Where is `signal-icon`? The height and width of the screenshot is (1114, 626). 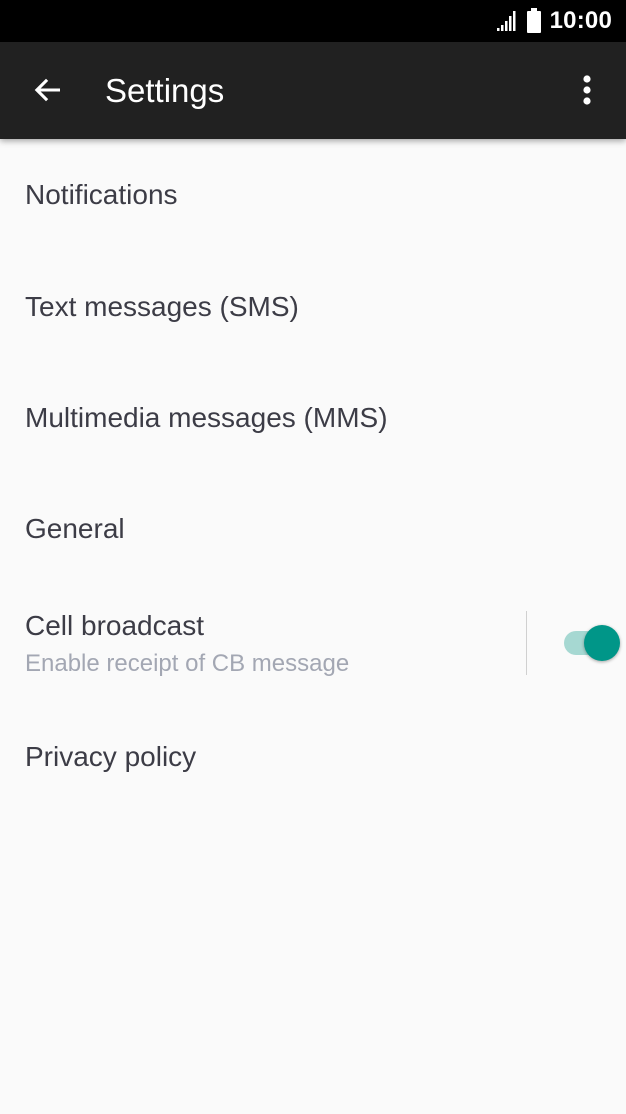
signal-icon is located at coordinates (507, 21).